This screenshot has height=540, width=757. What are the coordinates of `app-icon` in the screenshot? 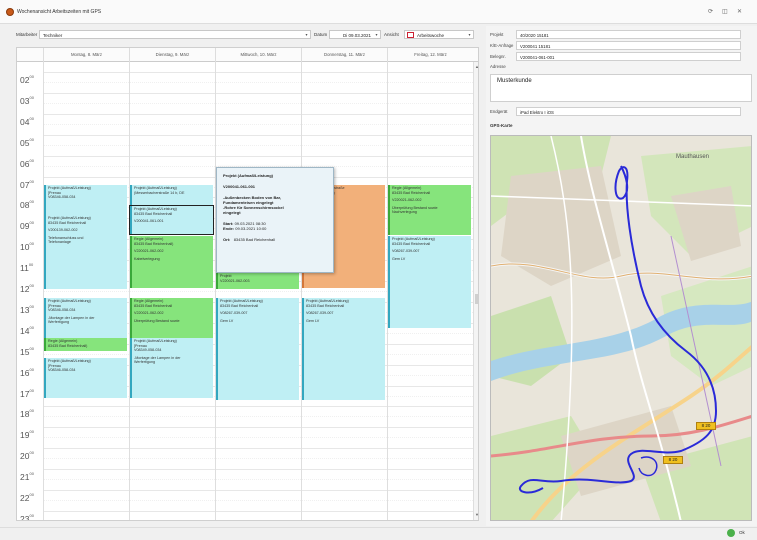 It's located at (10, 12).